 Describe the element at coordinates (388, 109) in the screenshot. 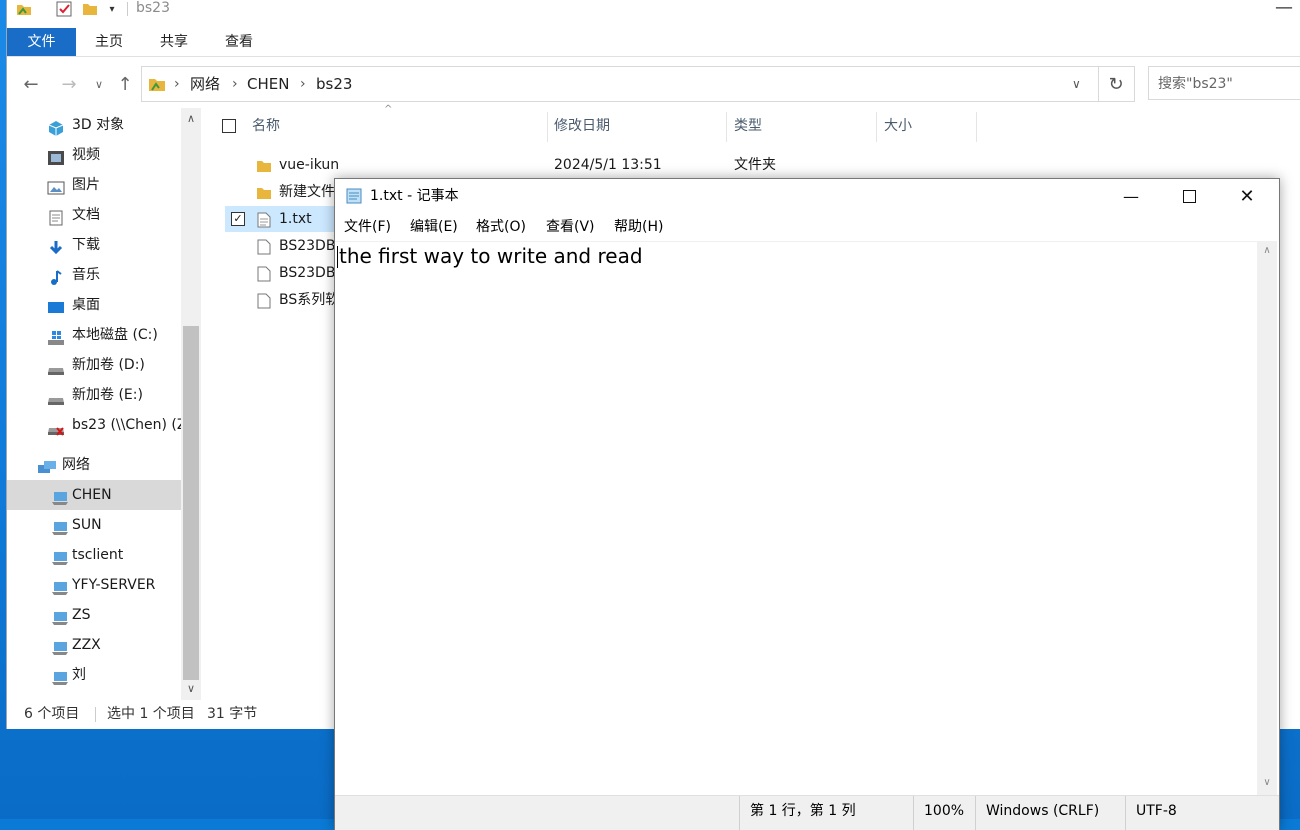

I see `sort-ascending-icon: ^` at that location.